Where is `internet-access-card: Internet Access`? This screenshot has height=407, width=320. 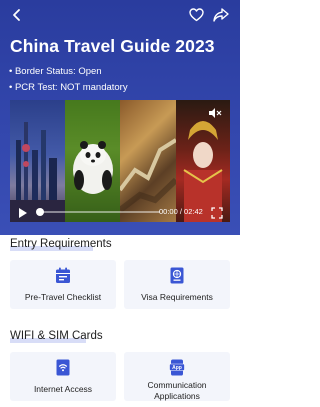
internet-access-card: Internet Access is located at coordinates (63, 376).